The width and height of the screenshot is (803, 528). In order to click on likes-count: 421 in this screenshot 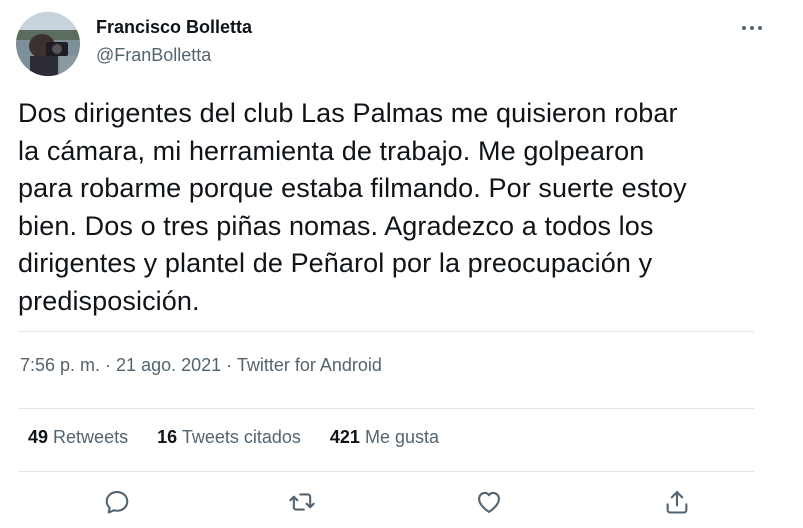, I will do `click(344, 437)`.